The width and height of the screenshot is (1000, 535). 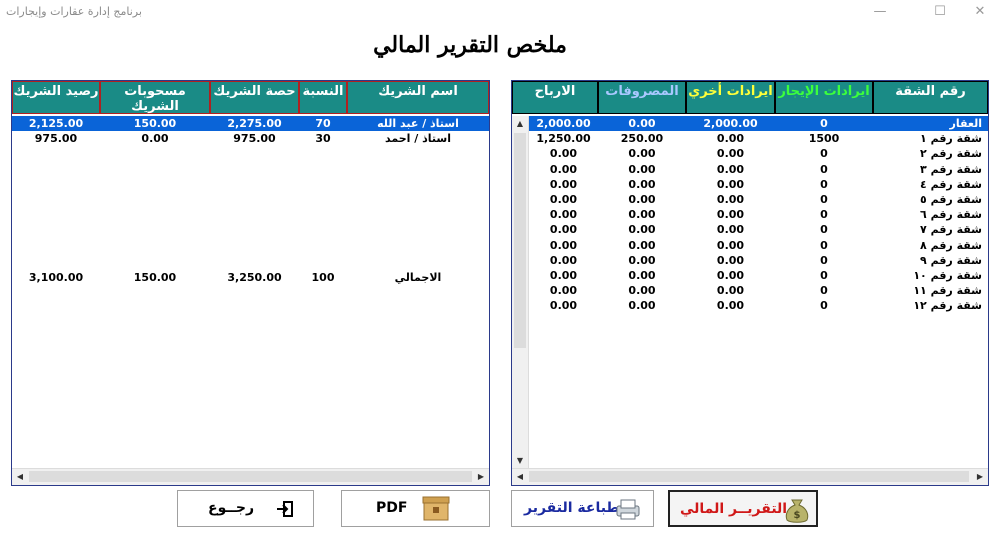 What do you see at coordinates (758, 184) in the screenshot?
I see `table-row: 0.00 0.00 0.00 0 شقة رقم ٤` at bounding box center [758, 184].